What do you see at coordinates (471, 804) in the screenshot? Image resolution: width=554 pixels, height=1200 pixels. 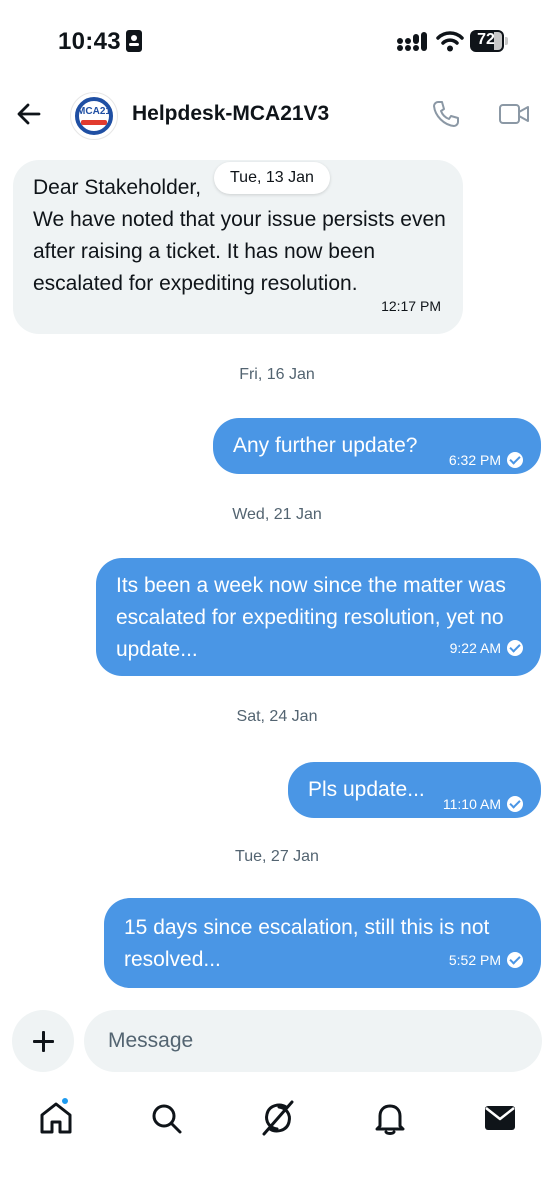 I see `message-time: 11:10 AM` at bounding box center [471, 804].